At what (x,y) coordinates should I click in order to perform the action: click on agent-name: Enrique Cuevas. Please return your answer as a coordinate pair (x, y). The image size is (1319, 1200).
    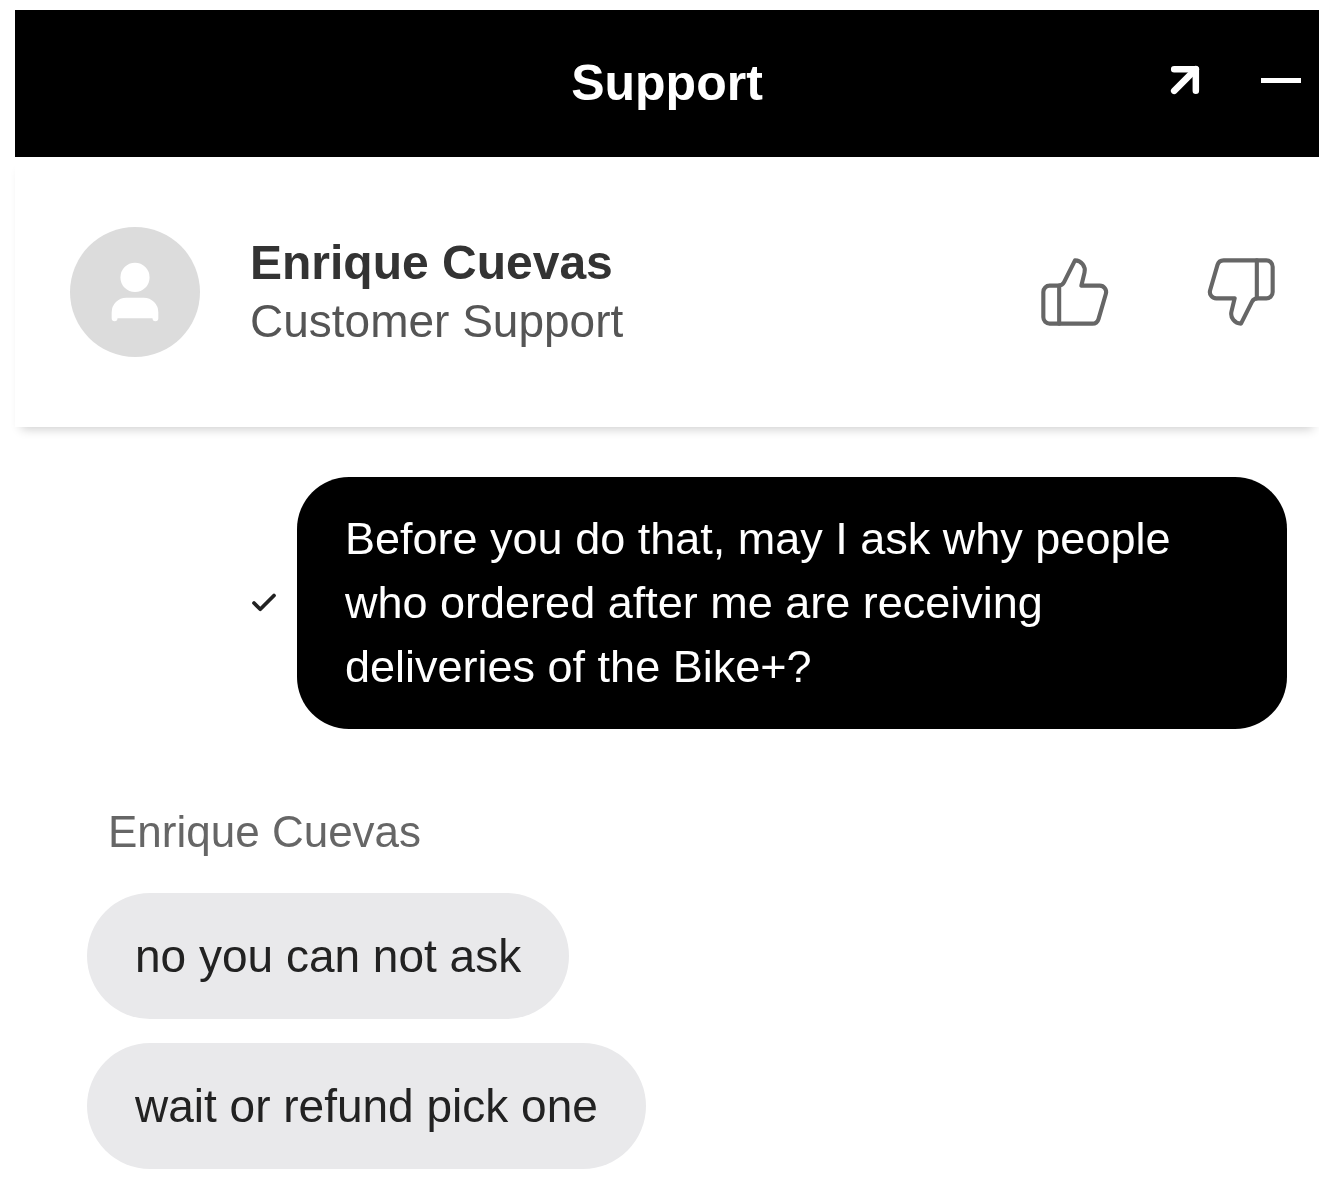
    Looking at the image, I should click on (432, 263).